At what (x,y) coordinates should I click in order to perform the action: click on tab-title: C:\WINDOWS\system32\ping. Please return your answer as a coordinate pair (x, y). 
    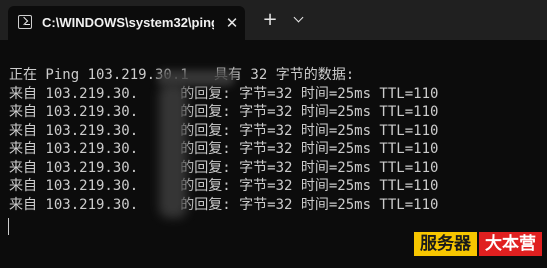
    Looking at the image, I should click on (128, 22).